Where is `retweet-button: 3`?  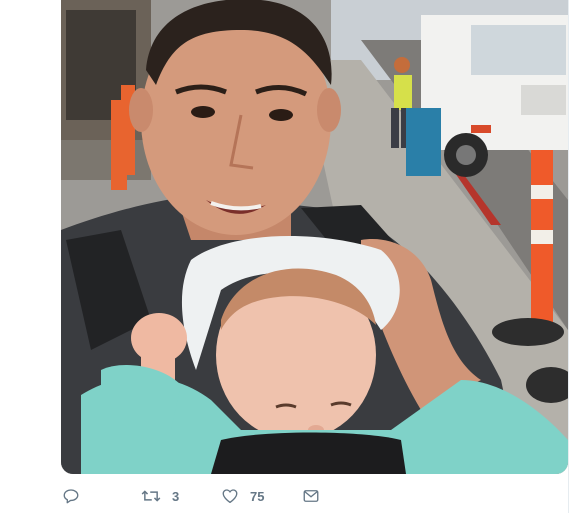 retweet-button: 3 is located at coordinates (160, 496).